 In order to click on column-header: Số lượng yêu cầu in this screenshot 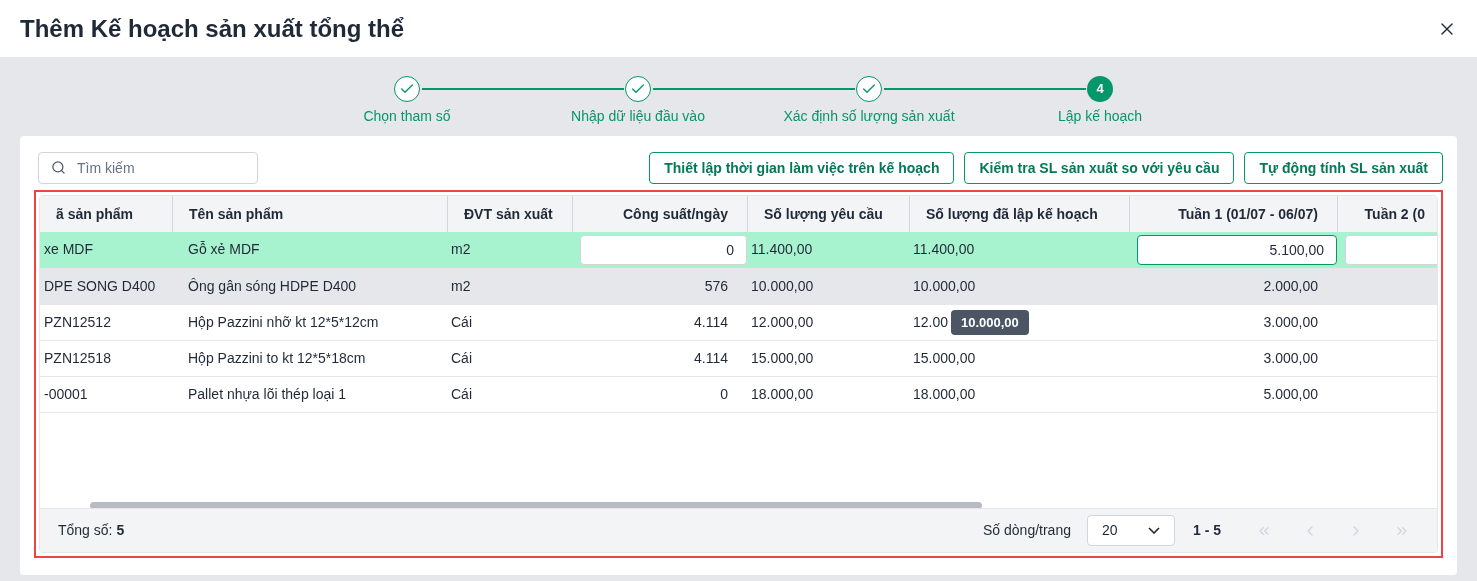, I will do `click(823, 214)`.